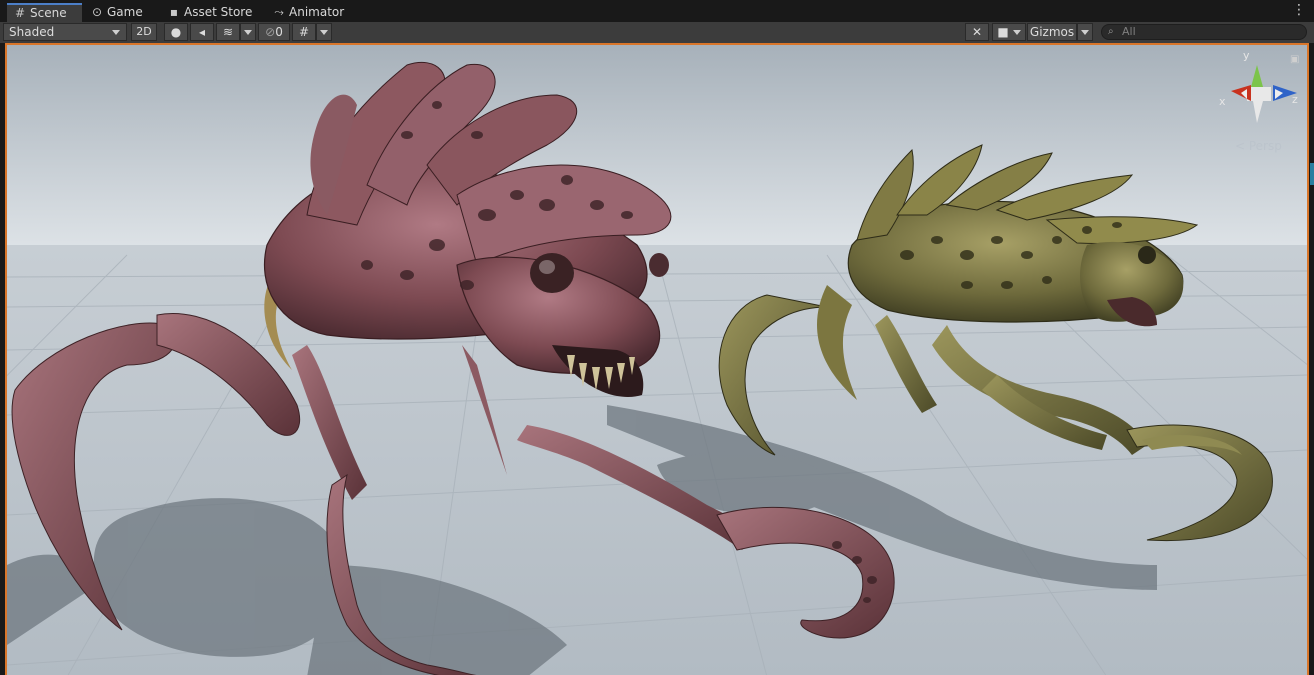  Describe the element at coordinates (270, 32) in the screenshot. I see `eye-slash-icon: ⊘` at that location.